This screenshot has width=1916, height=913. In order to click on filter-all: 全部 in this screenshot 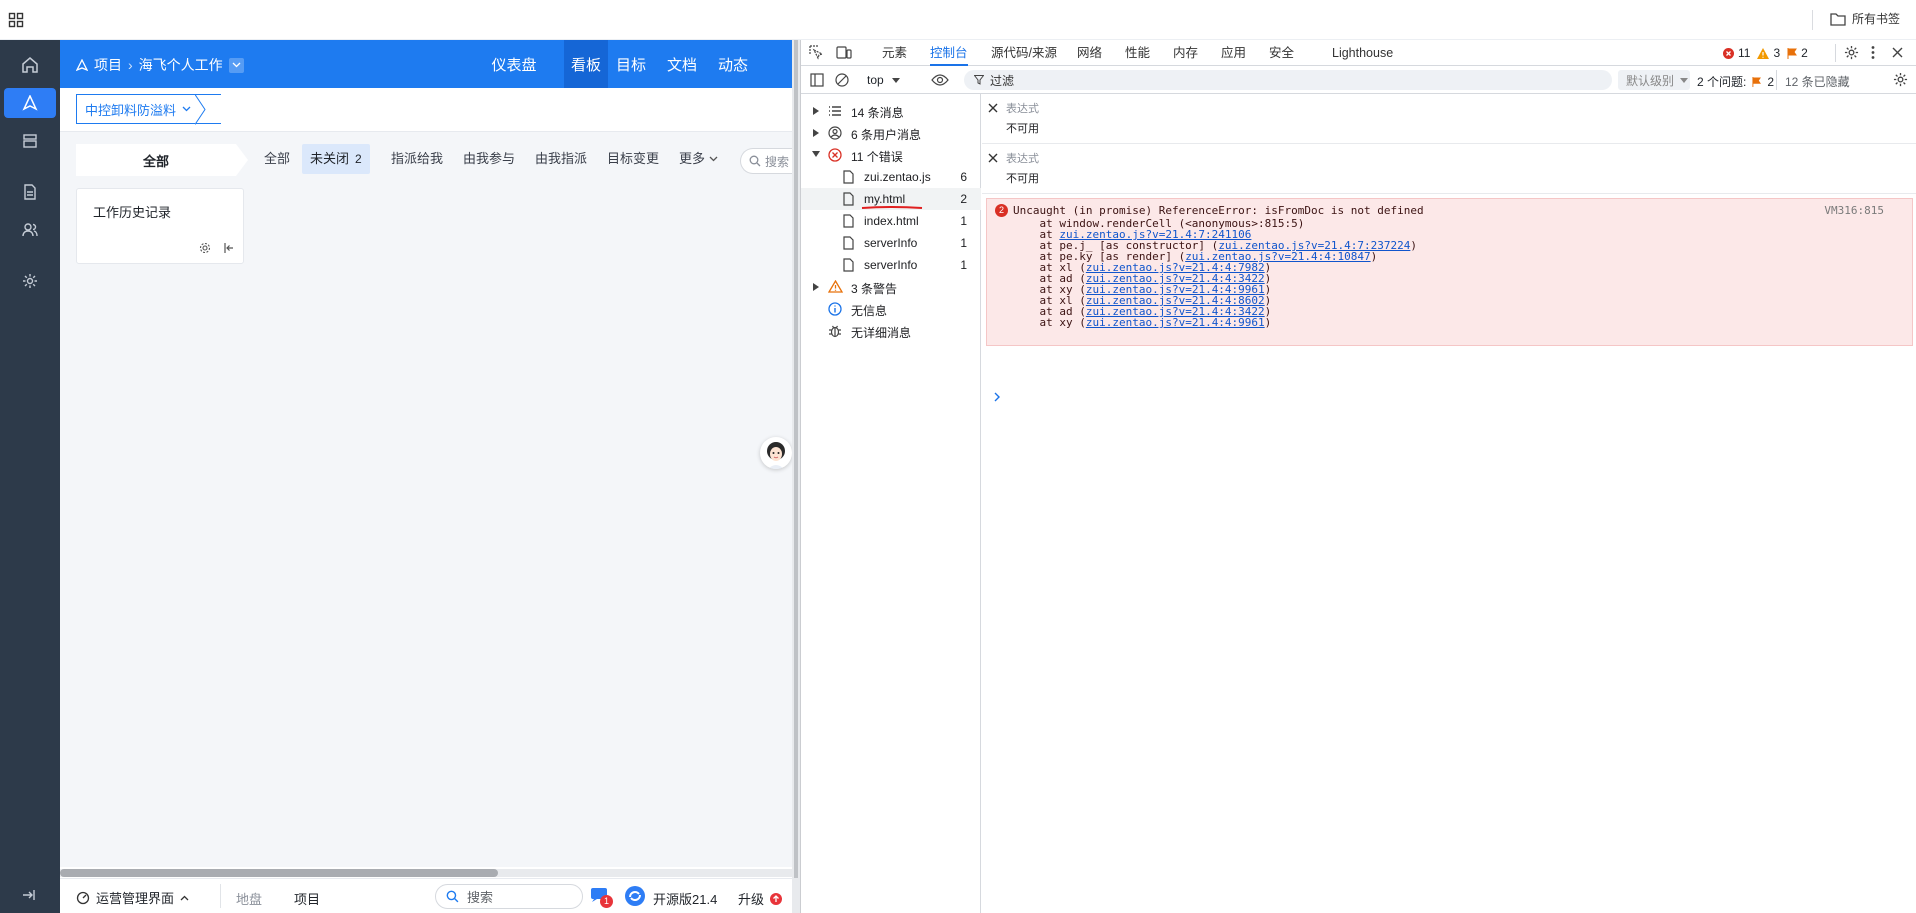, I will do `click(277, 159)`.